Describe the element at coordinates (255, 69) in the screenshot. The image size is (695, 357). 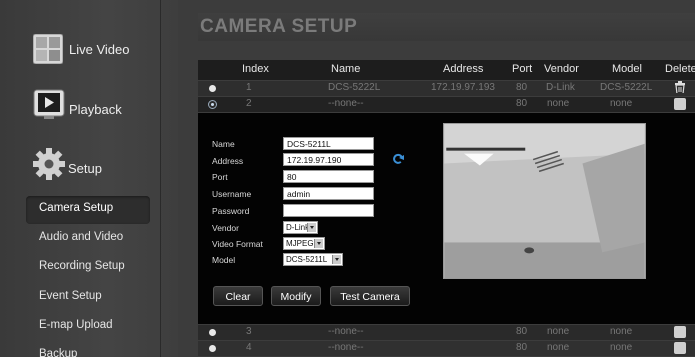
I see `column-header-index: Index` at that location.